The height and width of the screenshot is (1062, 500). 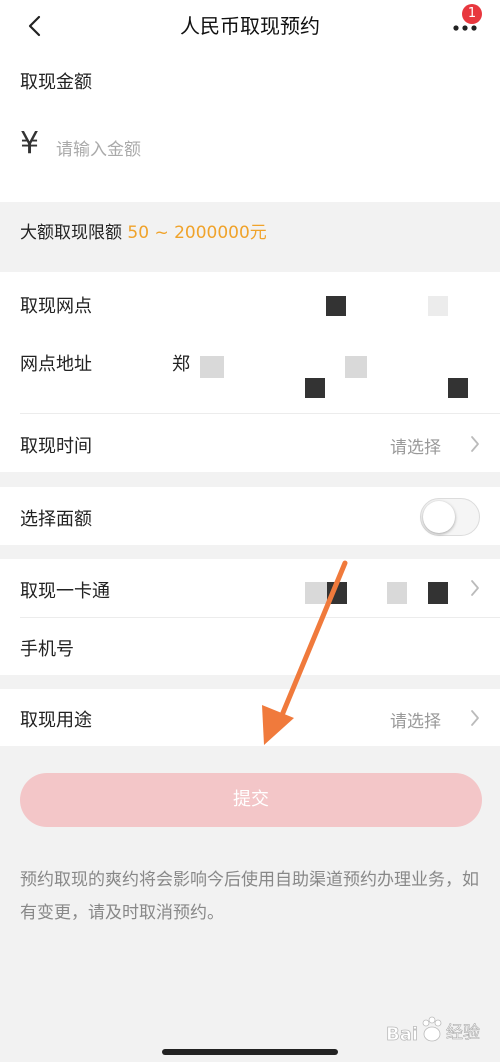 What do you see at coordinates (246, 150) in the screenshot?
I see `amount-input` at bounding box center [246, 150].